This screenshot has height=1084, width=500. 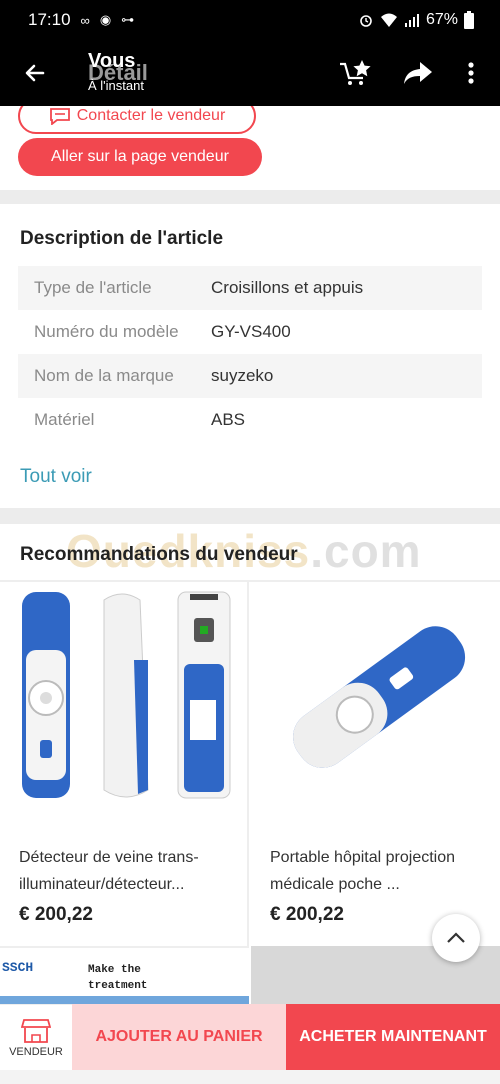 I want to click on vendor-button: VENDEUR, so click(x=36, y=1037).